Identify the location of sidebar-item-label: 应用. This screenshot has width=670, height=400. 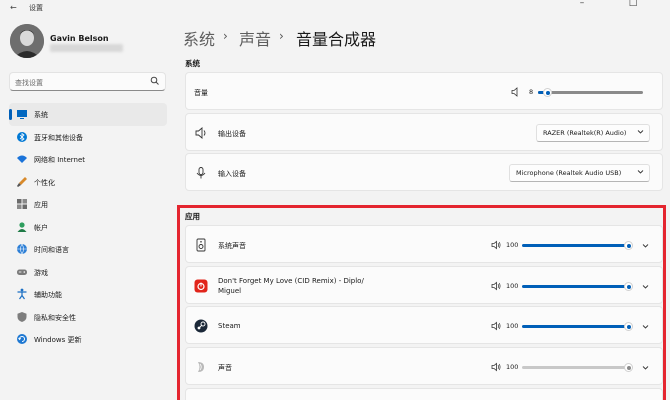
(41, 205).